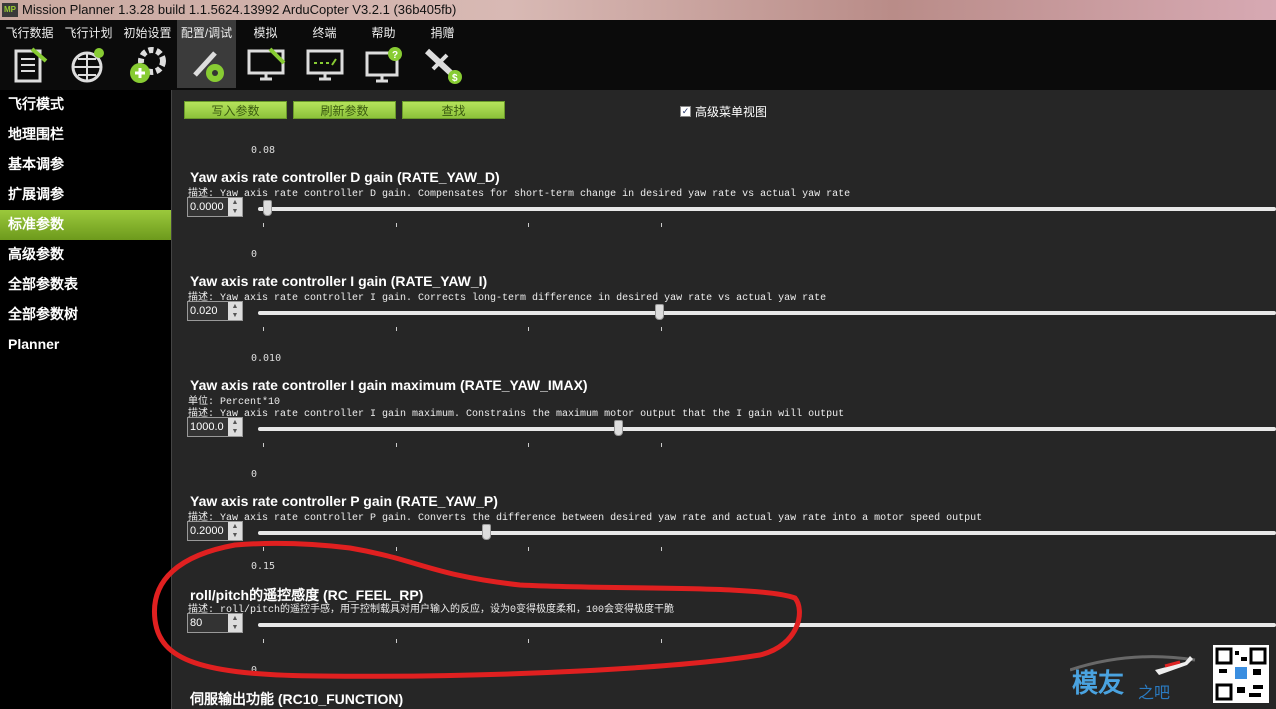 Image resolution: width=1276 pixels, height=709 pixels. What do you see at coordinates (265, 33) in the screenshot?
I see `toolbar-label: 模拟` at bounding box center [265, 33].